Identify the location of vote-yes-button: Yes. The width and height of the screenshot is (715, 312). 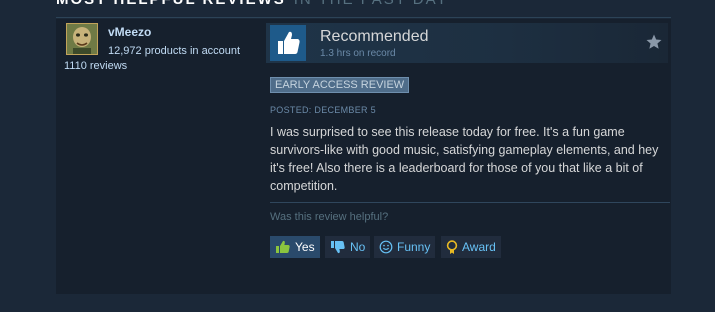
(295, 247).